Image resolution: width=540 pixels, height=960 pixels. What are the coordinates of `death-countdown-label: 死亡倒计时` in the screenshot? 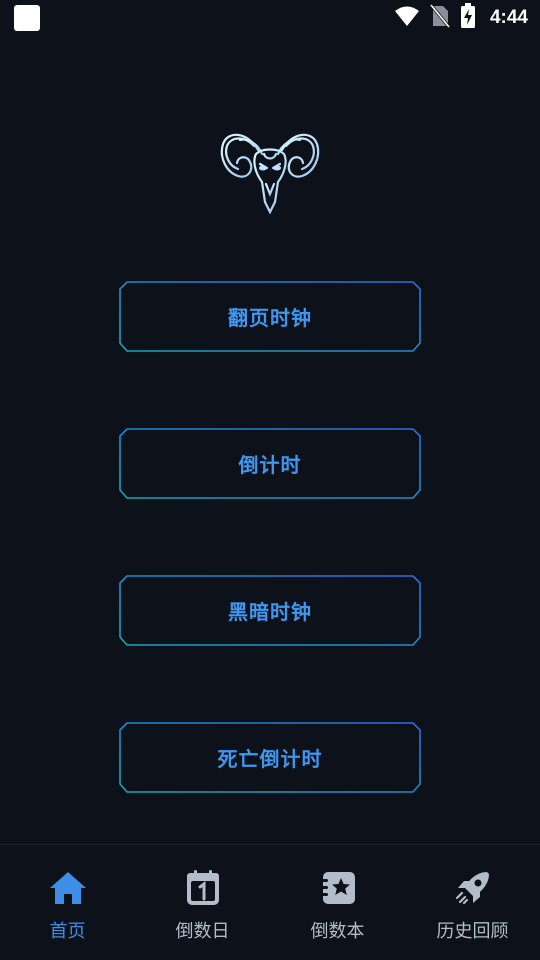 It's located at (270, 759).